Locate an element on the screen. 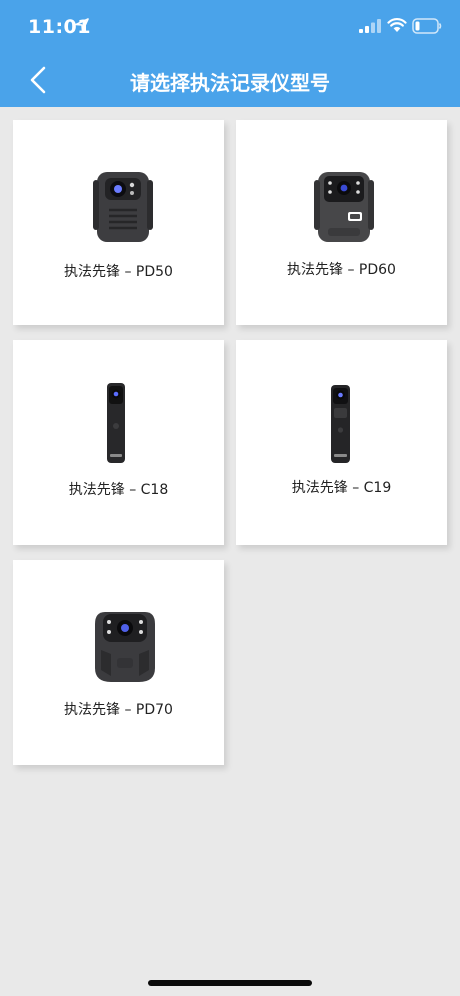  status-bar: 11:01 is located at coordinates (230, 26).